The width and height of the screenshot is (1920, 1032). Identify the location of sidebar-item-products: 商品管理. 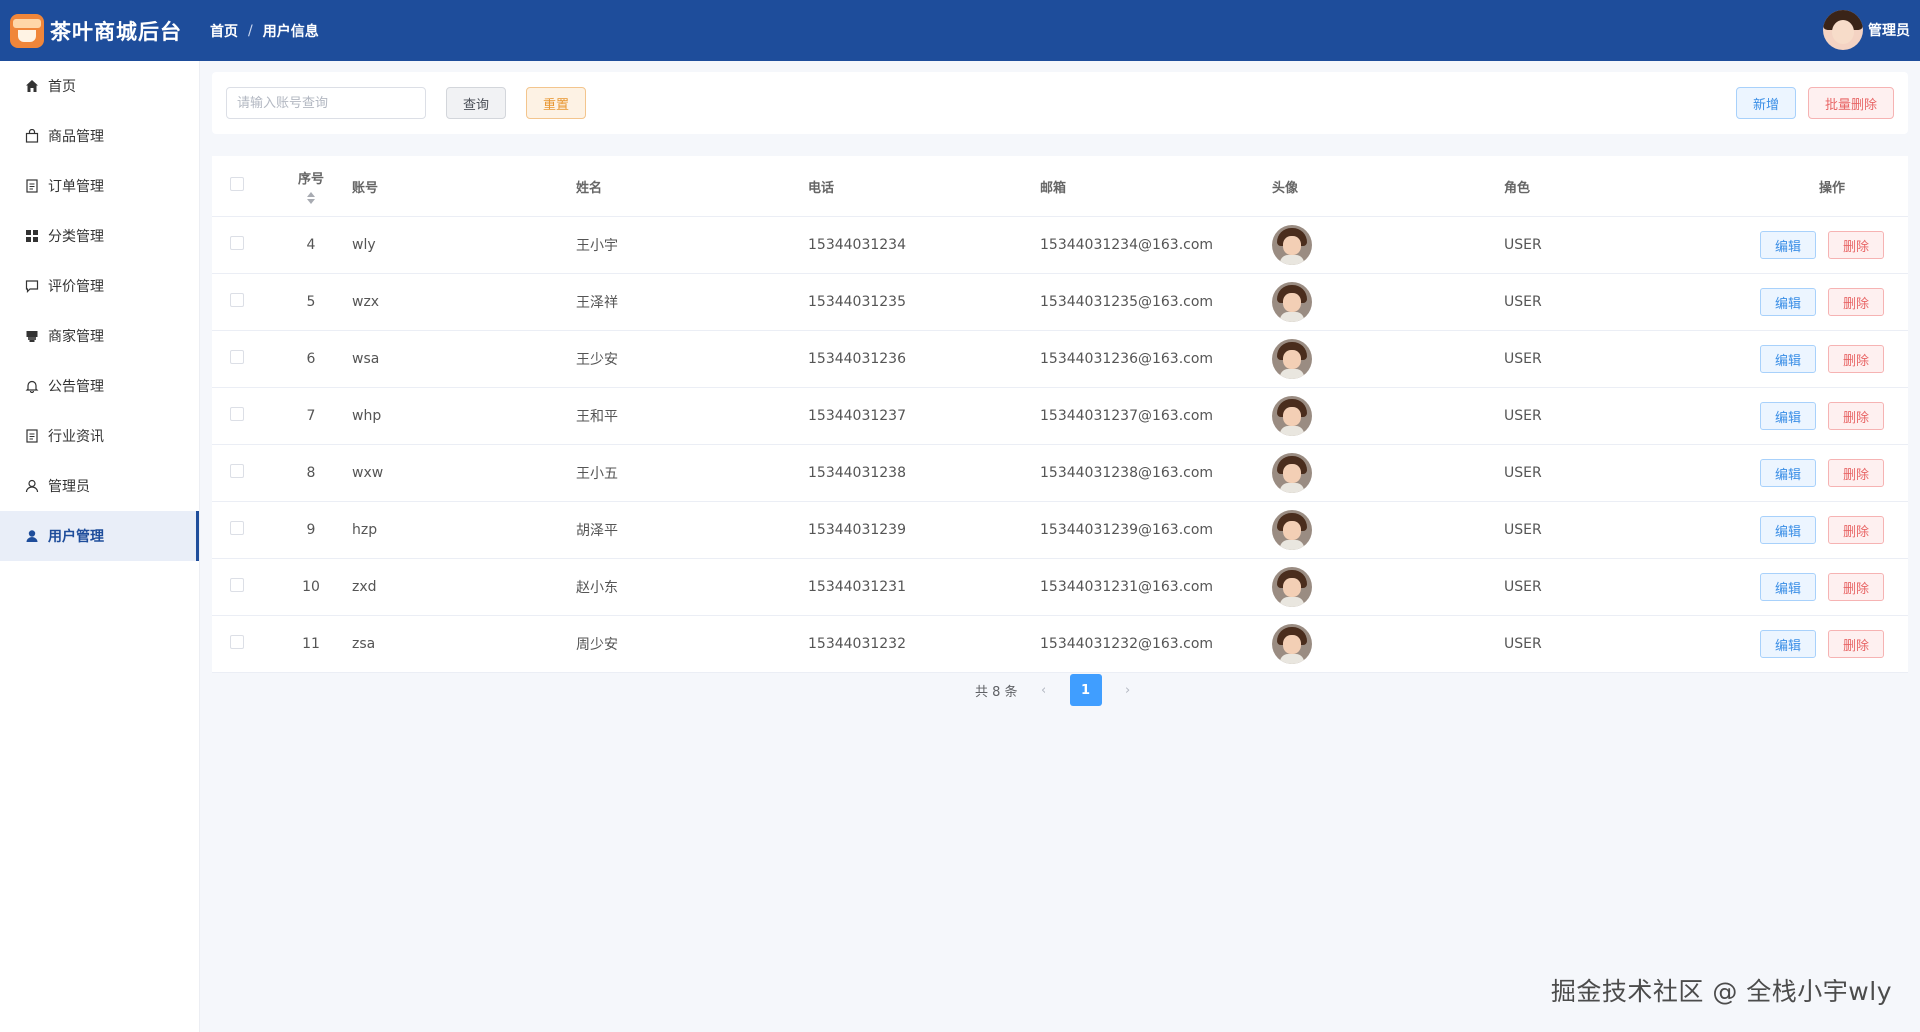
(99, 136).